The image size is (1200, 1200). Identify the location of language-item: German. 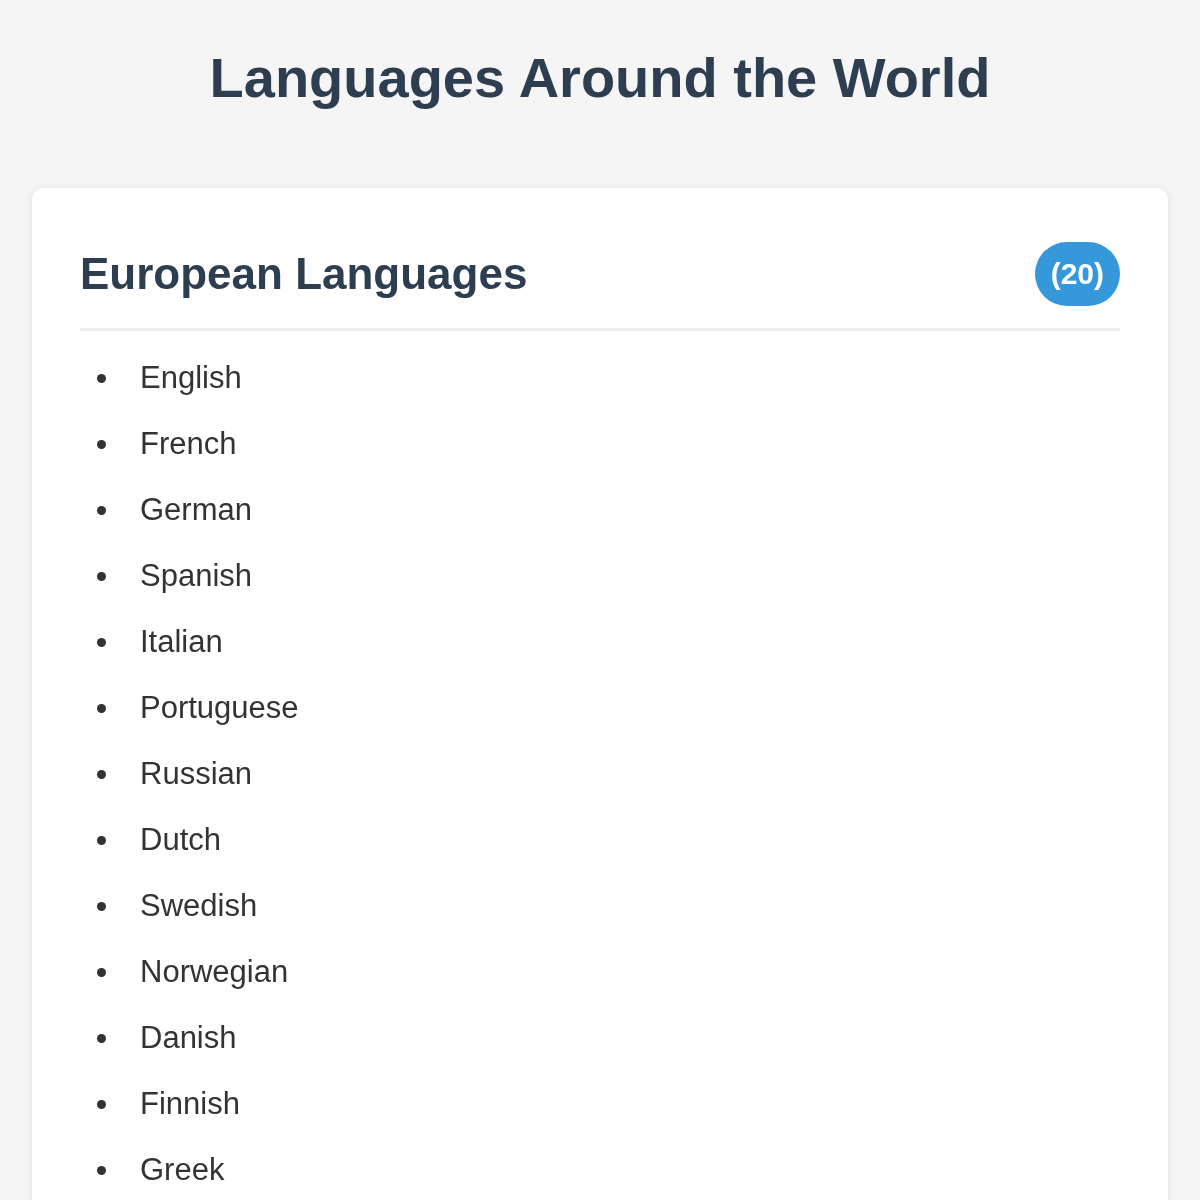
(196, 510).